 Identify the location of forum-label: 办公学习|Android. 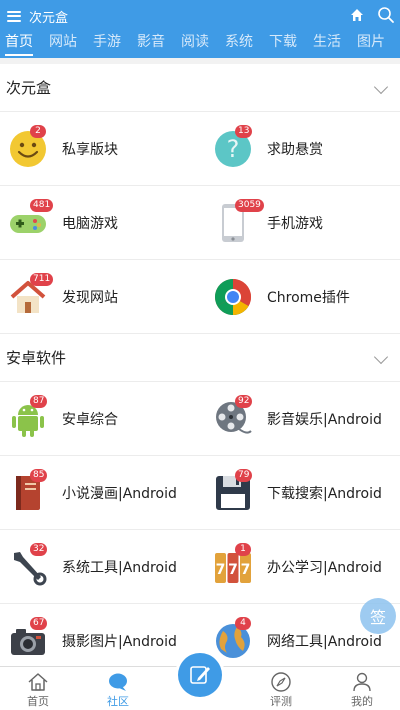
(324, 567).